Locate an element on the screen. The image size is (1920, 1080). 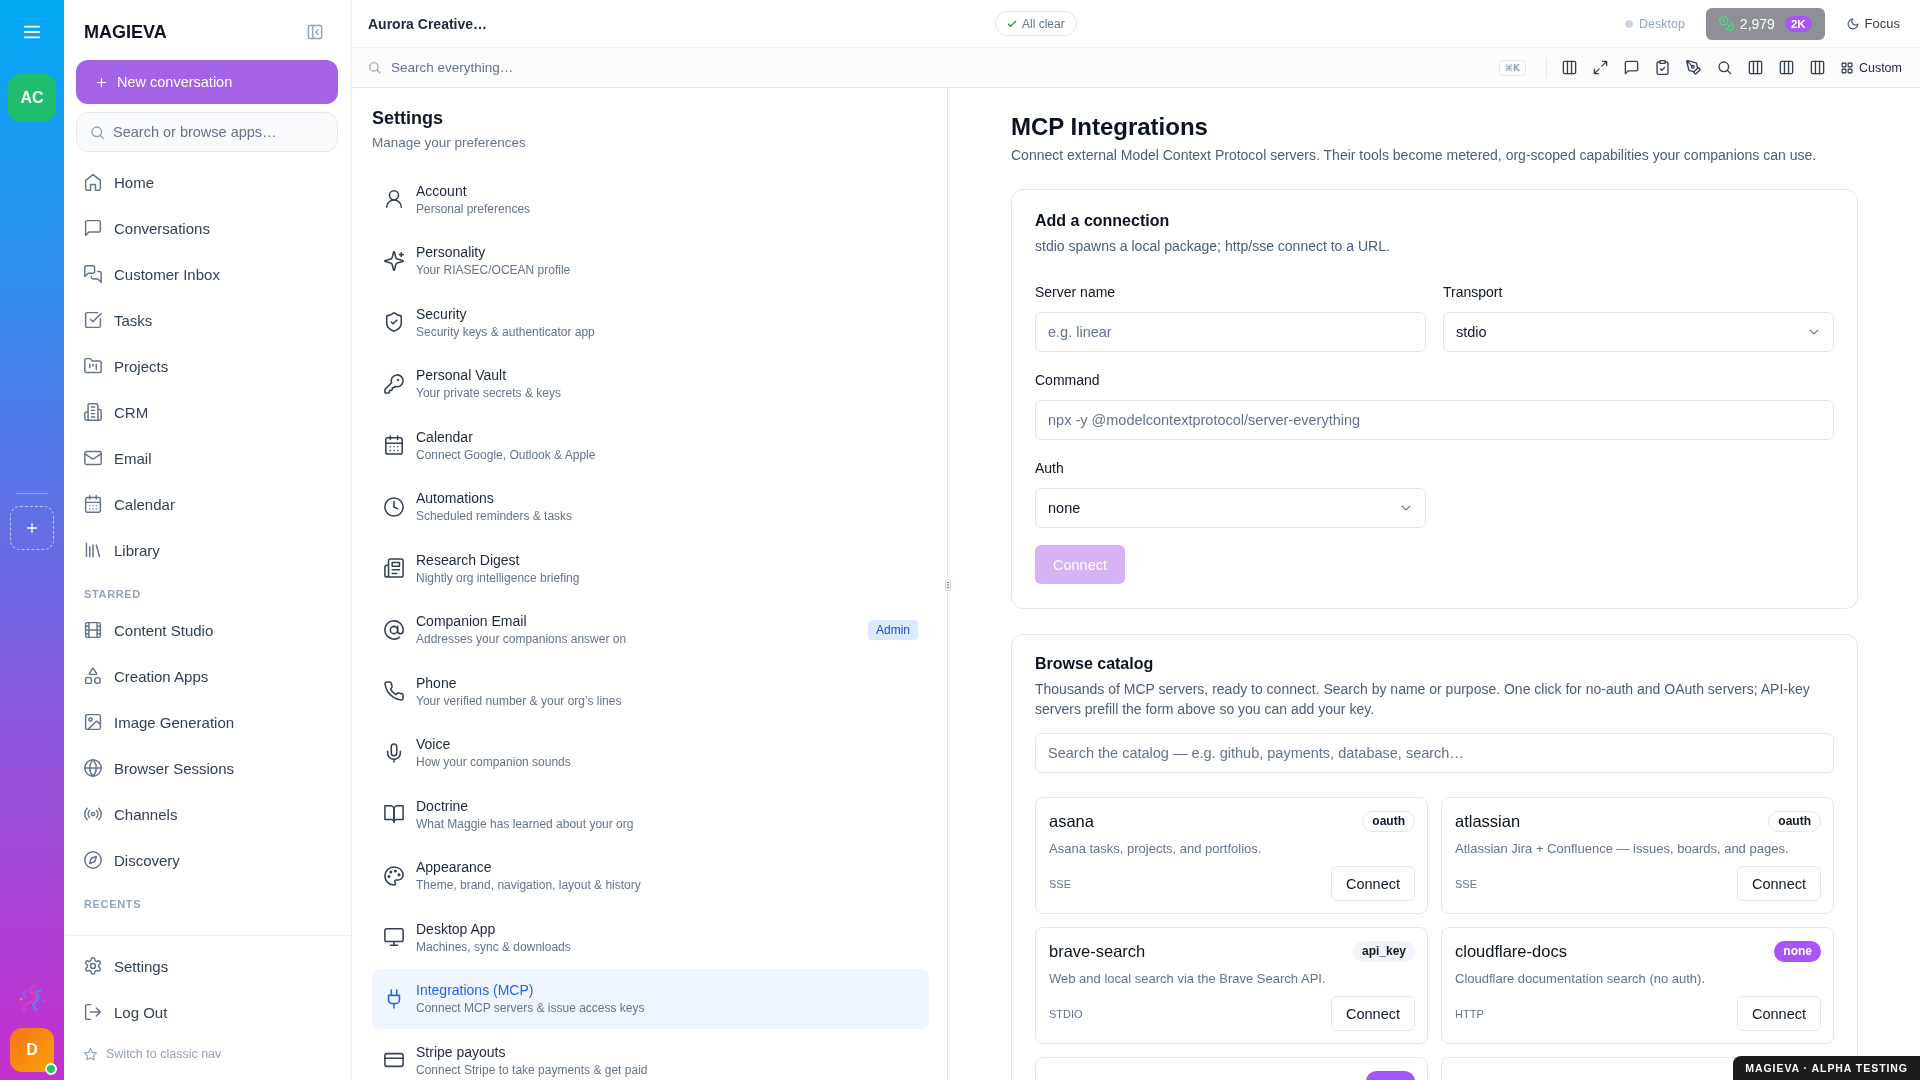
credits-button: 2,979 2K is located at coordinates (1765, 23).